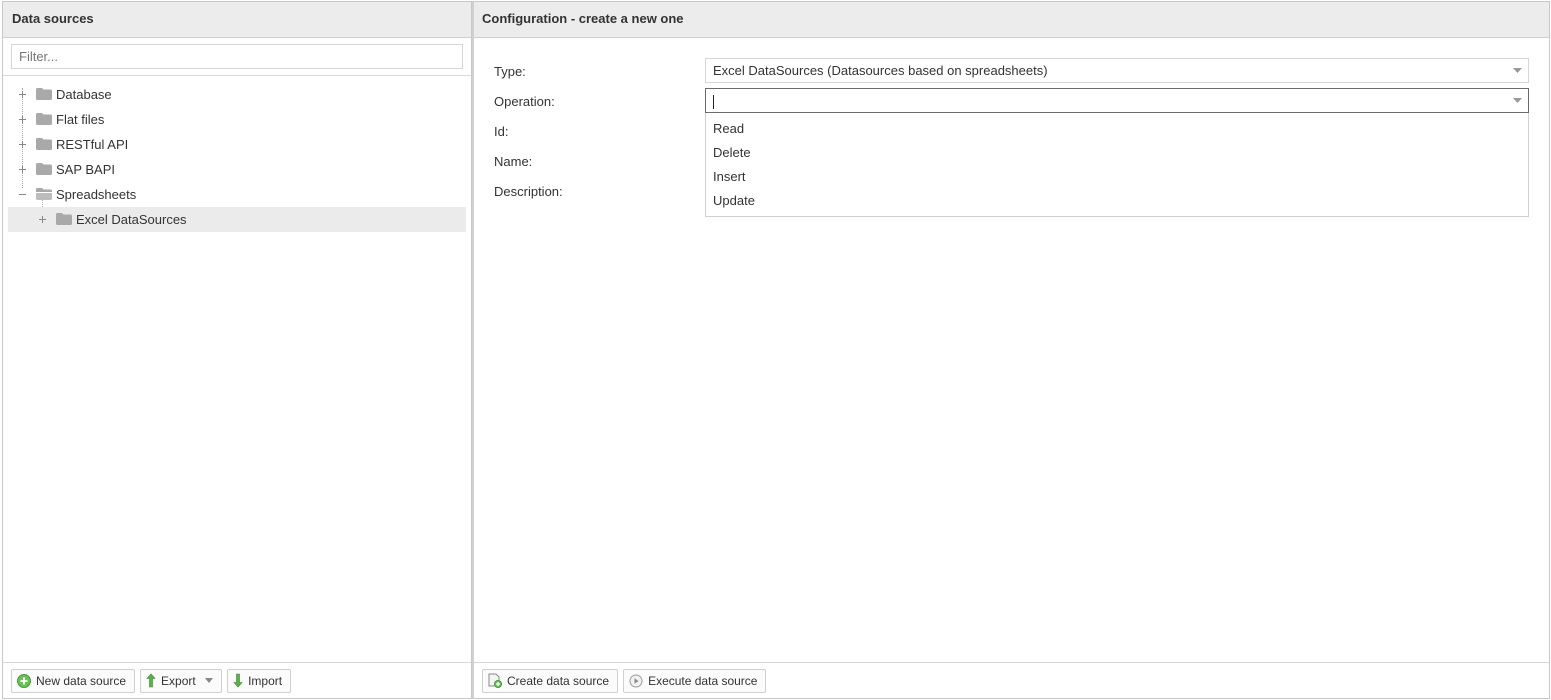 This screenshot has height=700, width=1551. I want to click on data-sources-toolbar: New data source Export Import, so click(237, 680).